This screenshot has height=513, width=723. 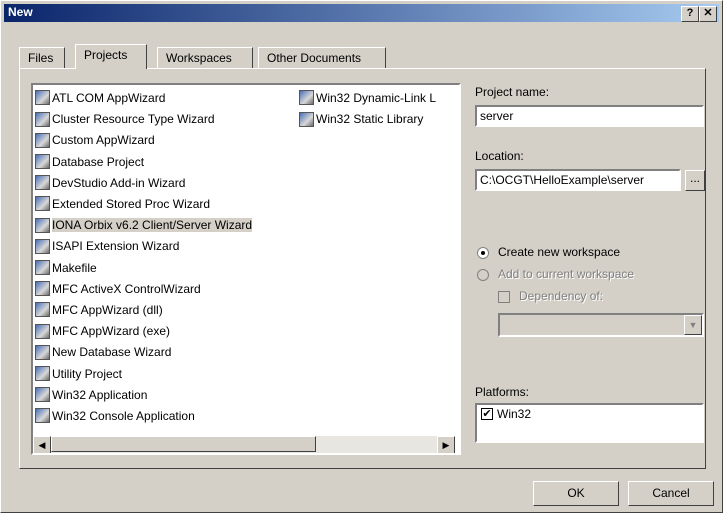 What do you see at coordinates (361, 13) in the screenshot?
I see `title-bar: New ? ✕` at bounding box center [361, 13].